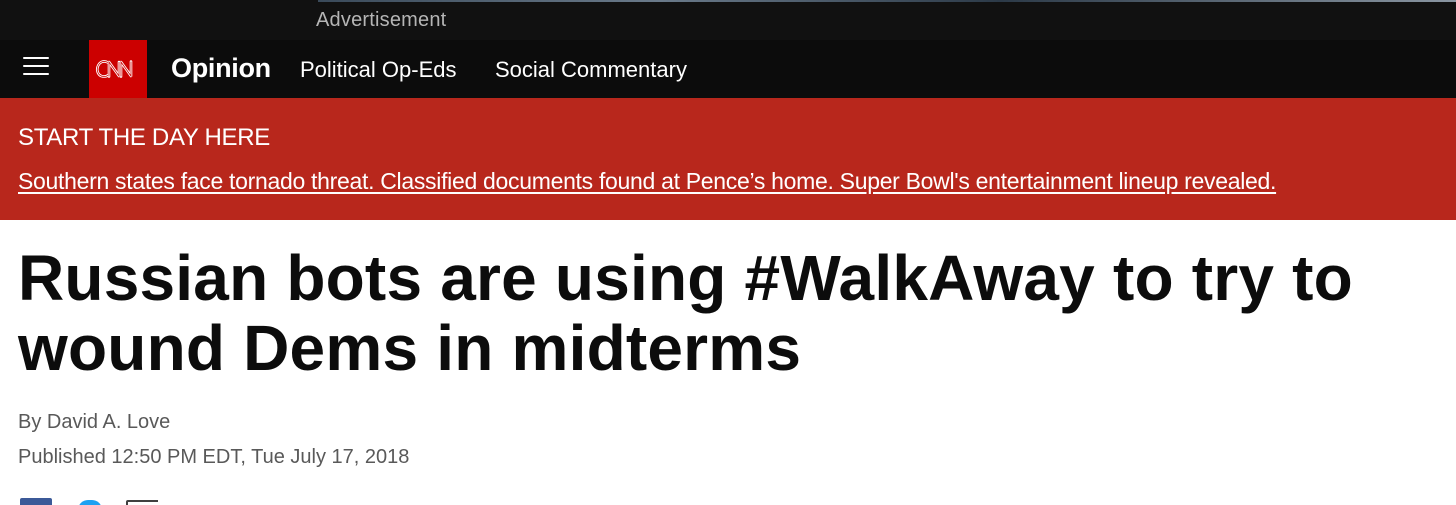 This screenshot has width=1456, height=505. What do you see at coordinates (221, 68) in the screenshot?
I see `nav-section-opinion: Opinion` at bounding box center [221, 68].